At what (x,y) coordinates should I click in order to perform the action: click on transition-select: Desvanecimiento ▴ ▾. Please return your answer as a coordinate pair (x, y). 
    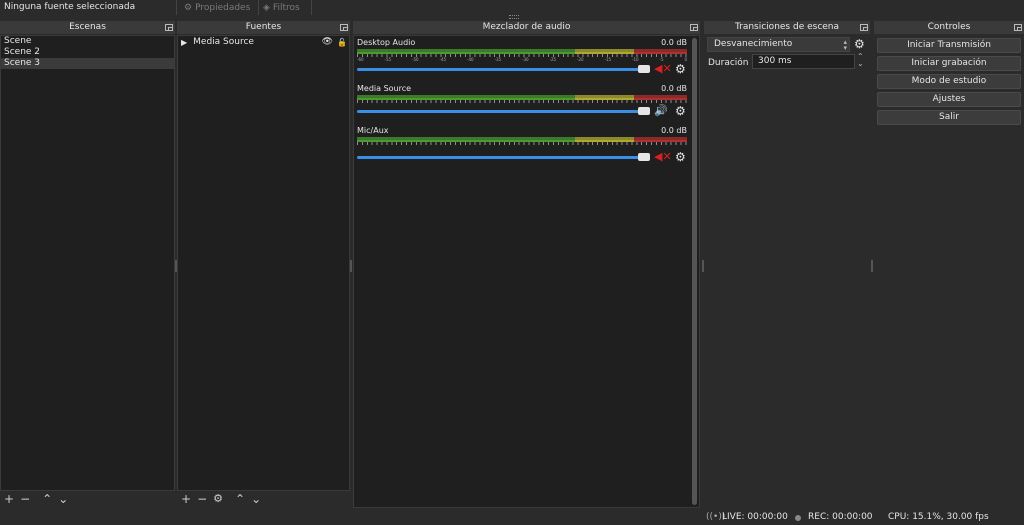
    Looking at the image, I should click on (778, 44).